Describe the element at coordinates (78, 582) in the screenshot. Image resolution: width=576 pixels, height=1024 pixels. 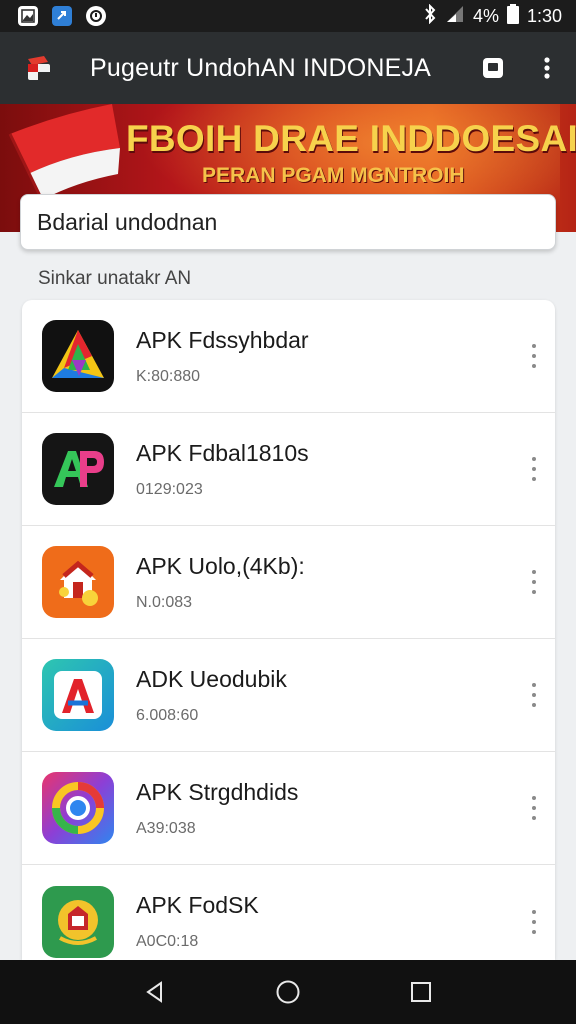
I see `house-logo-icon` at that location.